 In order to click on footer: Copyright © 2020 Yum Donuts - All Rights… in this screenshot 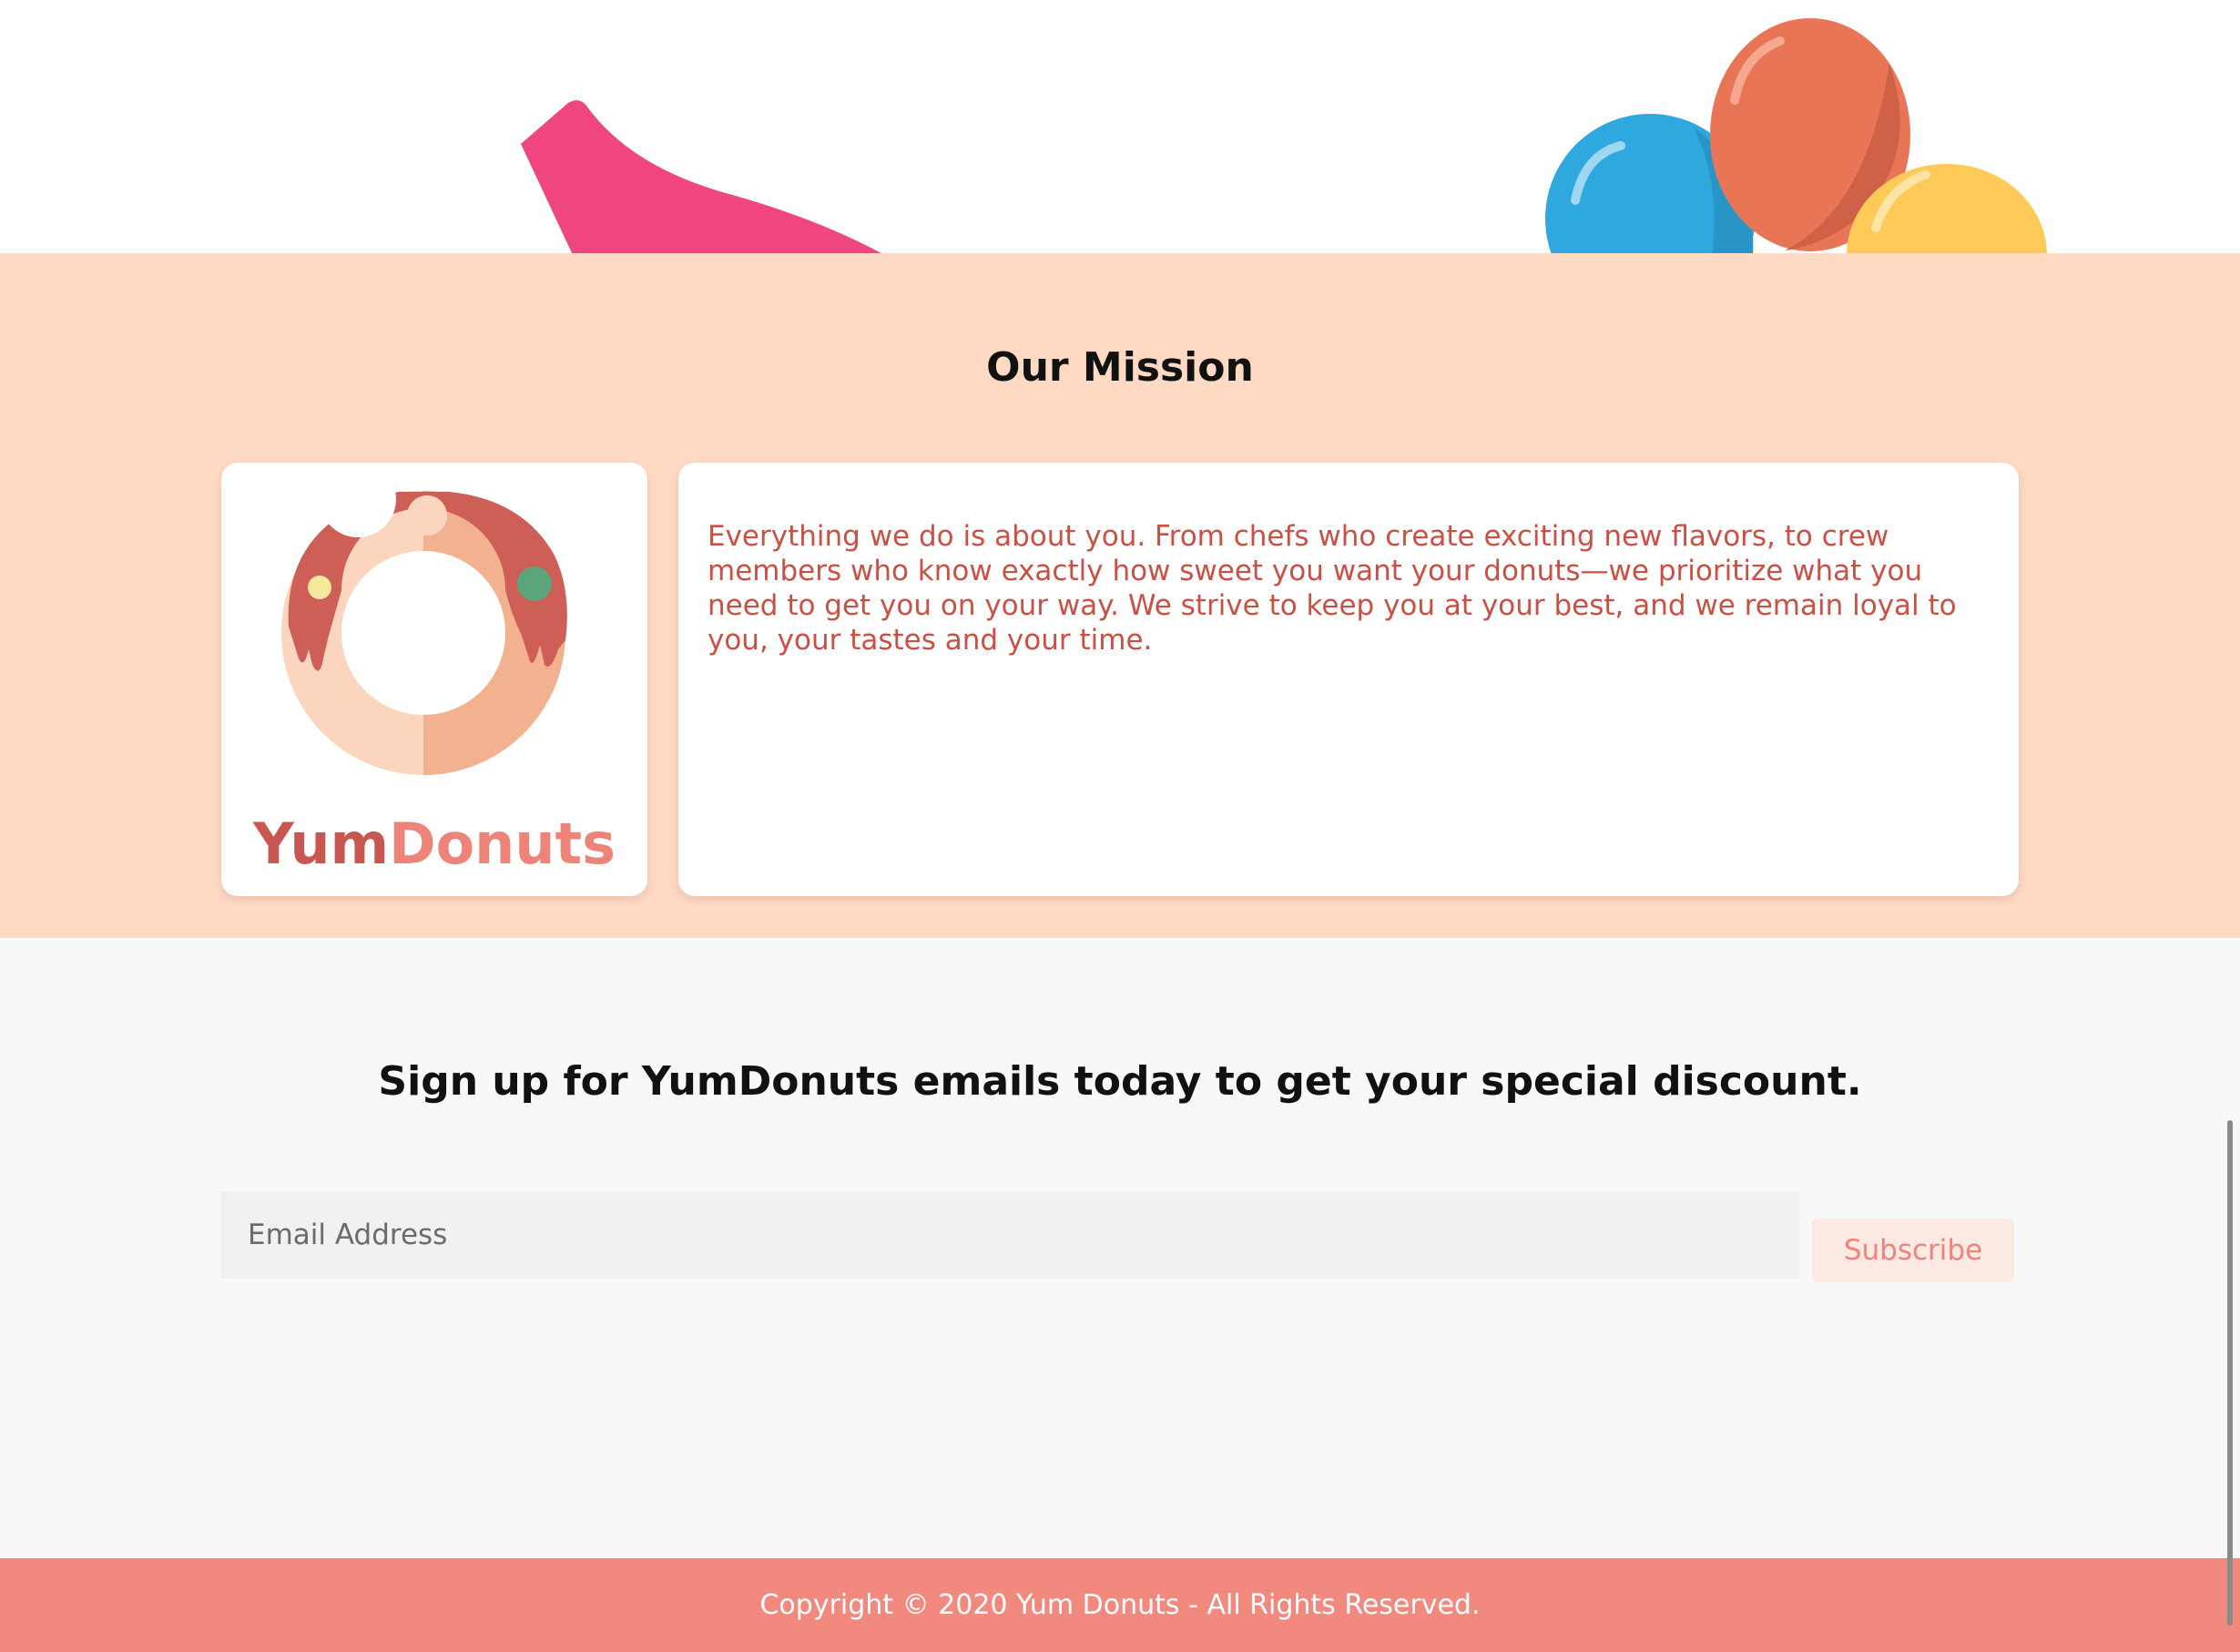, I will do `click(1120, 1605)`.